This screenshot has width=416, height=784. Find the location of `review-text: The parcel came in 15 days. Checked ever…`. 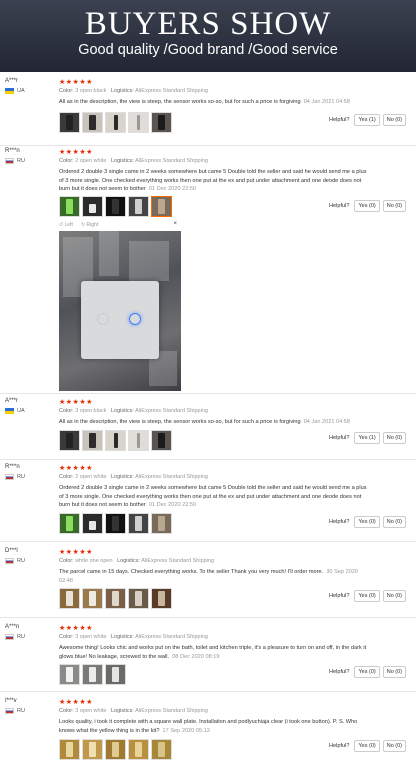

review-text: The parcel came in 15 days. Checked ever… is located at coordinates (209, 576).